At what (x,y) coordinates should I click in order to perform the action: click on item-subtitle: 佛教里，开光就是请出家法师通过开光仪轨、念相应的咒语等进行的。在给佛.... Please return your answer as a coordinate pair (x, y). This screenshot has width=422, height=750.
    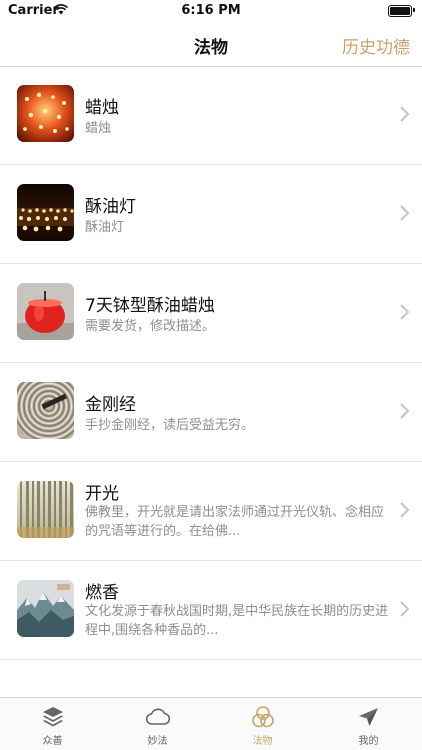
    Looking at the image, I should click on (235, 522).